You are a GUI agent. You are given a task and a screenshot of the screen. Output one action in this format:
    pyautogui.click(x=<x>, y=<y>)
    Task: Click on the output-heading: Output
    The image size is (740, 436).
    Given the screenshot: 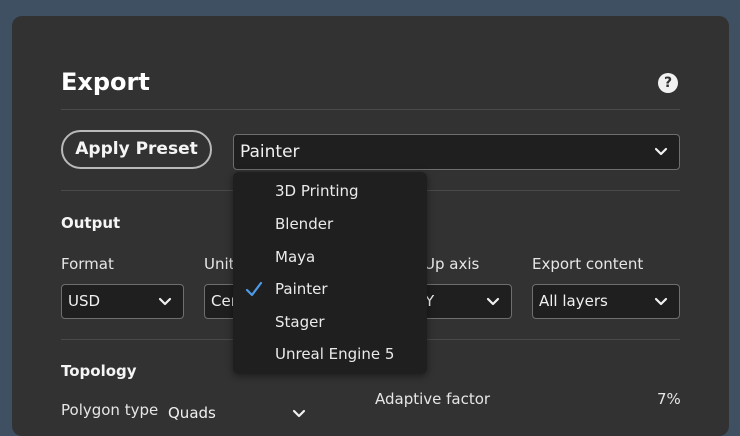 What is the action you would take?
    pyautogui.click(x=91, y=223)
    